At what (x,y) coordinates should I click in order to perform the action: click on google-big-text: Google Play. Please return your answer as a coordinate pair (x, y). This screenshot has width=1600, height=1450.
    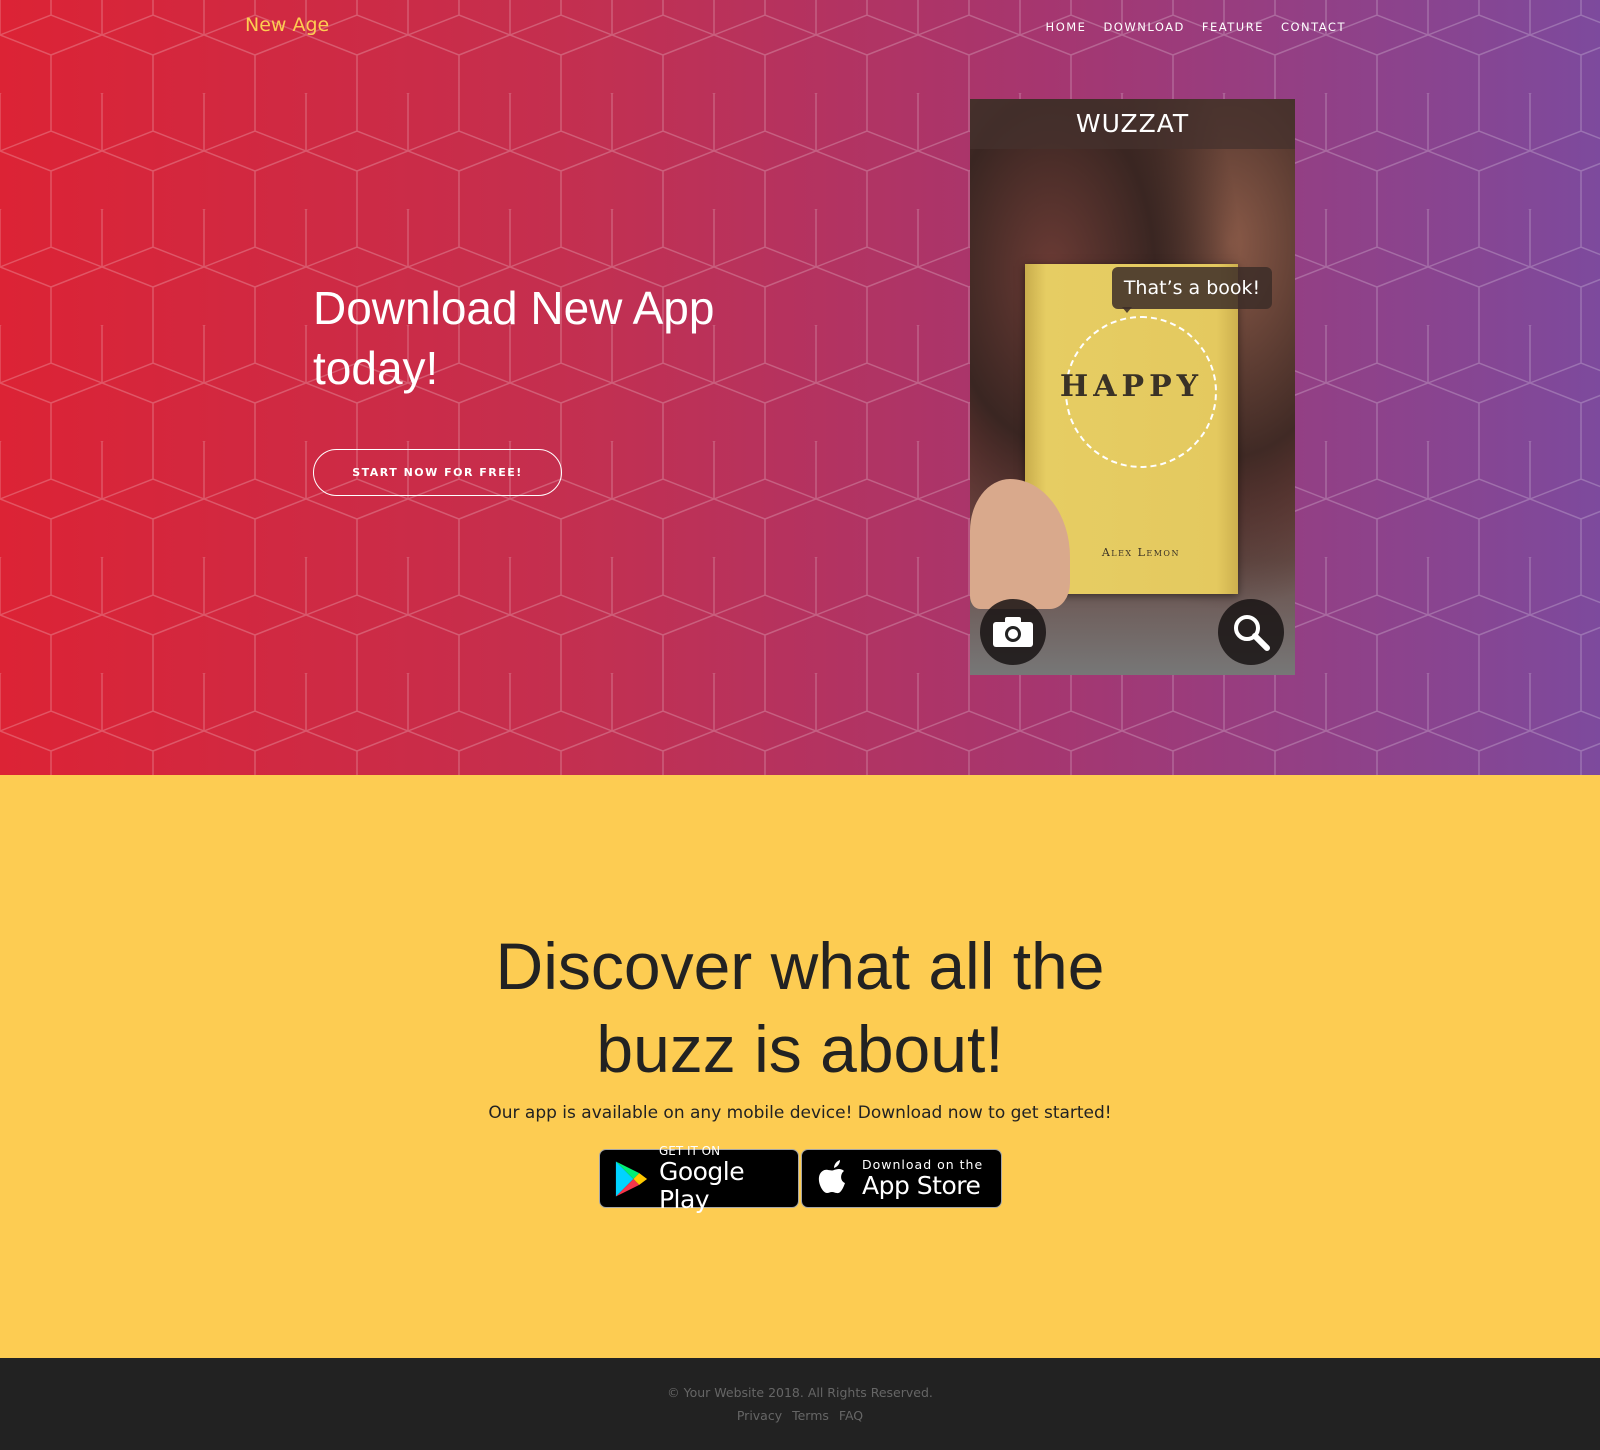
    Looking at the image, I should click on (701, 1185).